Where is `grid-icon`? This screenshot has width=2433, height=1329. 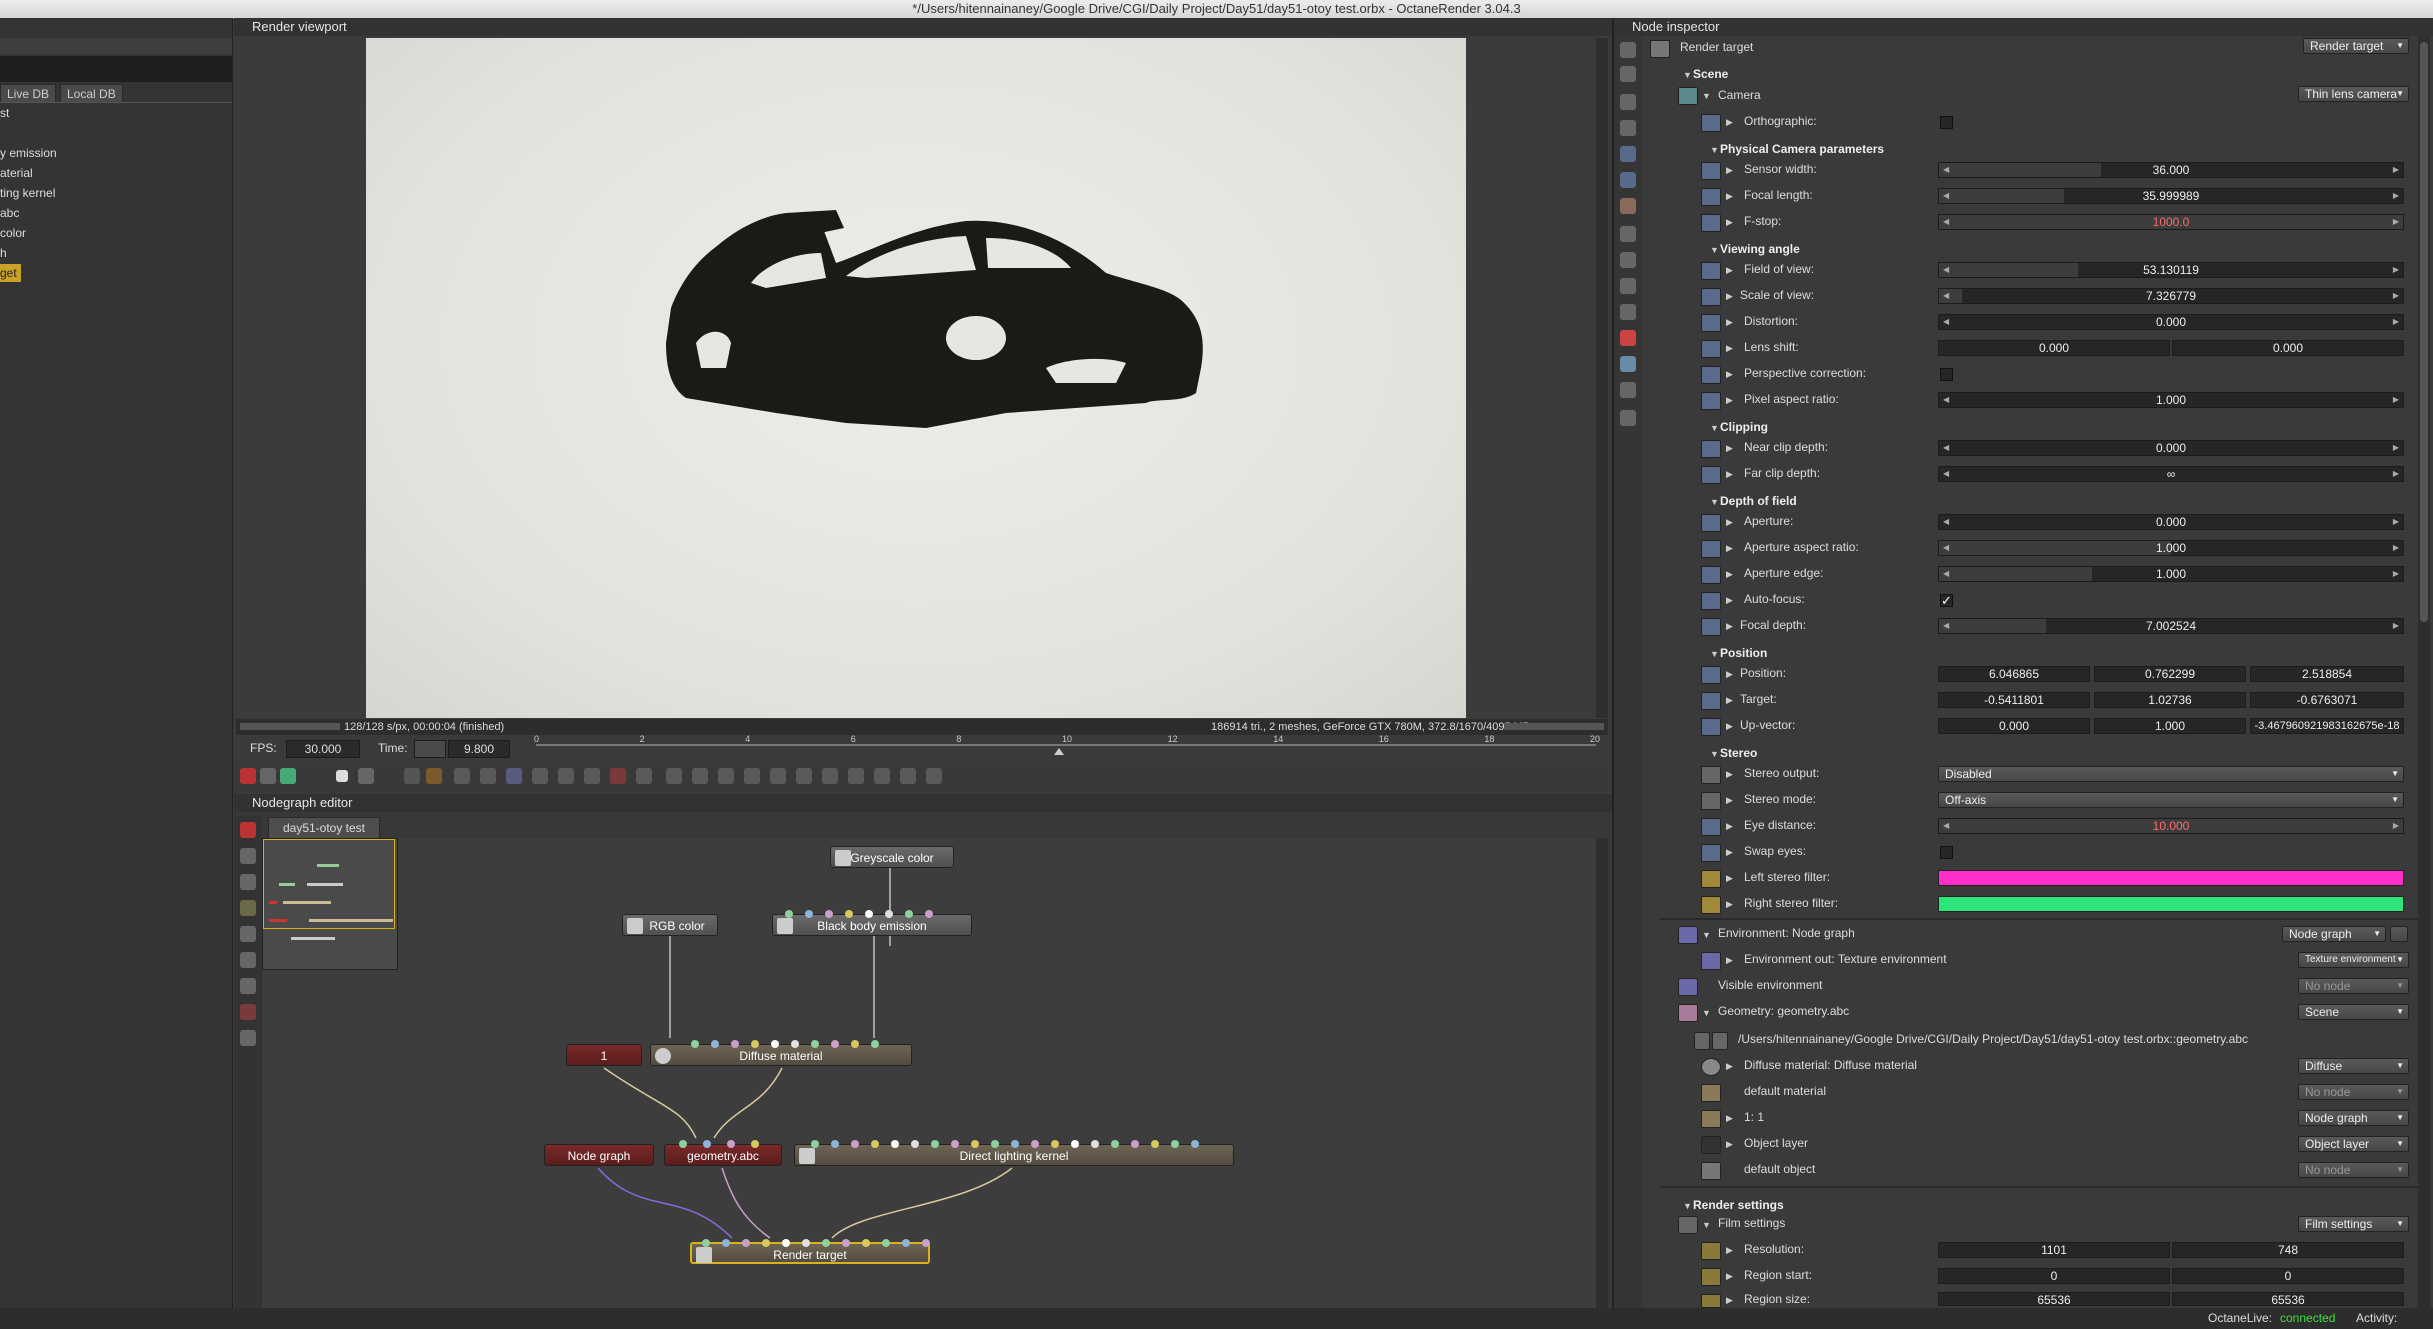
grid-icon is located at coordinates (248, 1038).